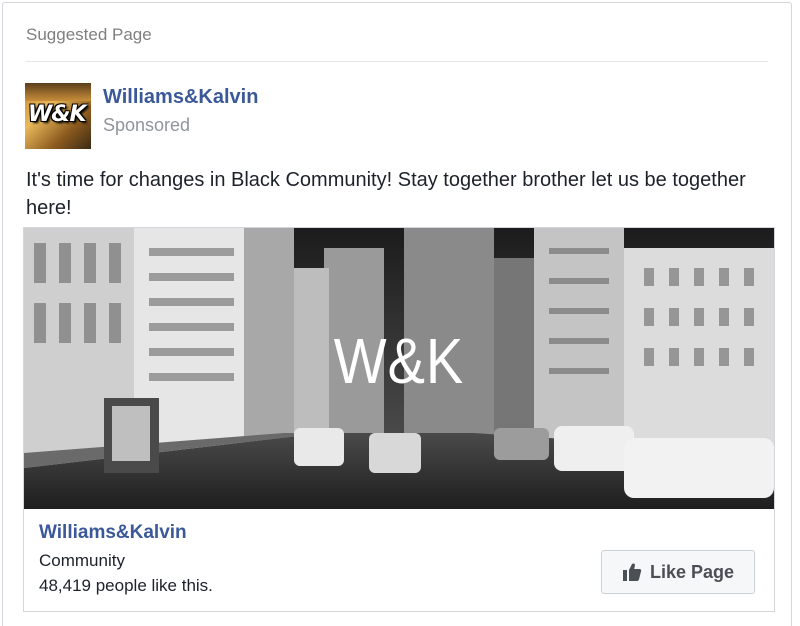  I want to click on header-divider, so click(397, 61).